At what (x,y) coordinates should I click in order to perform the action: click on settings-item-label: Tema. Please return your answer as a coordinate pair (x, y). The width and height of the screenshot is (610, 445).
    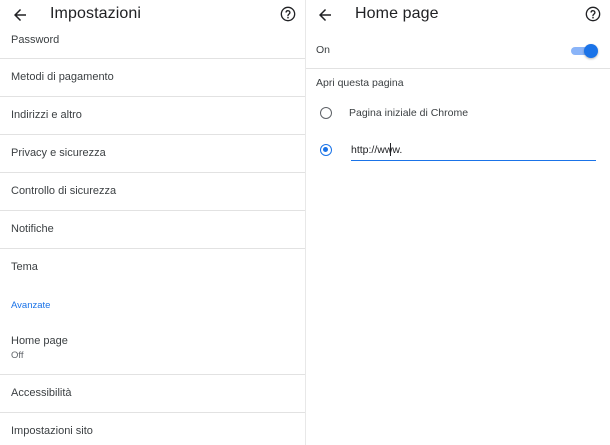
    Looking at the image, I should click on (24, 267).